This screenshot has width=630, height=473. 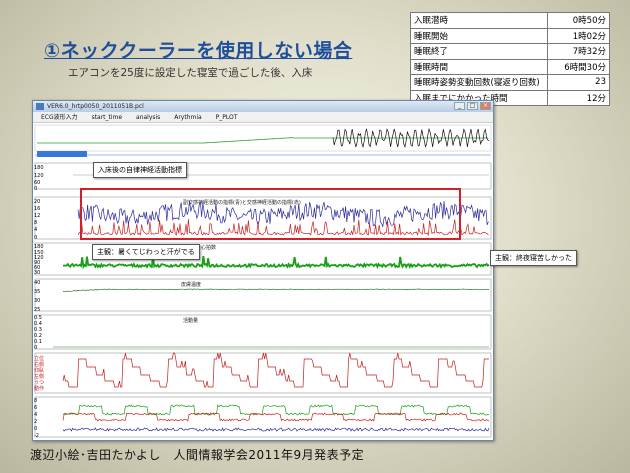 I want to click on callout-autonomic: 入床後の自律神経活動指標, so click(x=140, y=170).